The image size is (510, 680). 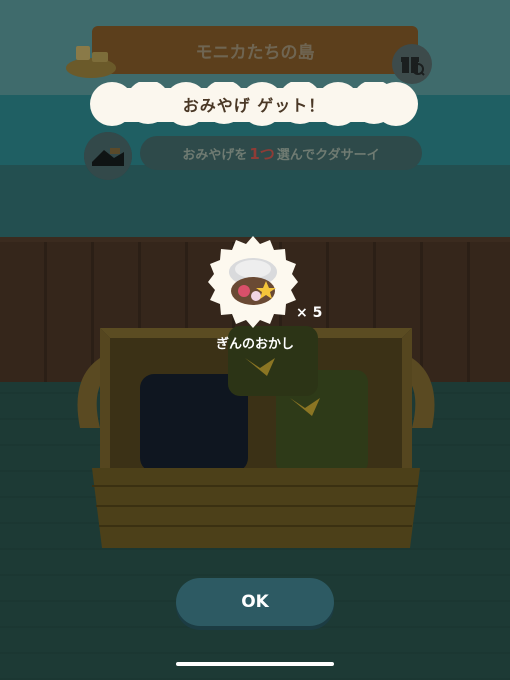 What do you see at coordinates (328, 155) in the screenshot?
I see `instruction-text-after: 選んでクダサーイ` at bounding box center [328, 155].